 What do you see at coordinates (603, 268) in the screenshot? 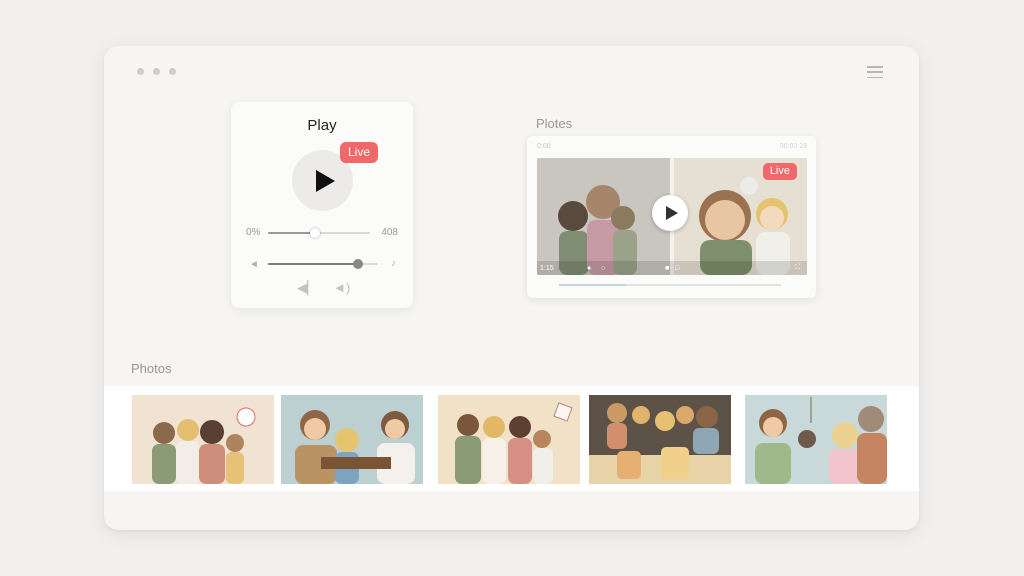
I see `video-cc-icon: ○` at bounding box center [603, 268].